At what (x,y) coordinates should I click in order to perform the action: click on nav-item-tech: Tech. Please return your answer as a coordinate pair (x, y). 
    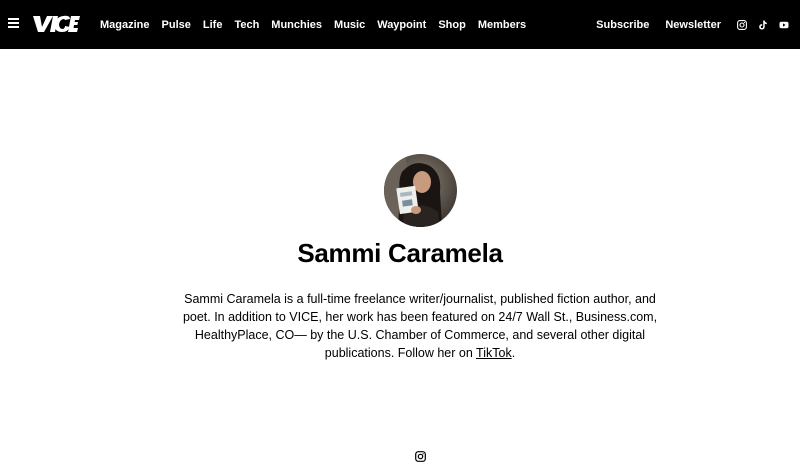
    Looking at the image, I should click on (246, 25).